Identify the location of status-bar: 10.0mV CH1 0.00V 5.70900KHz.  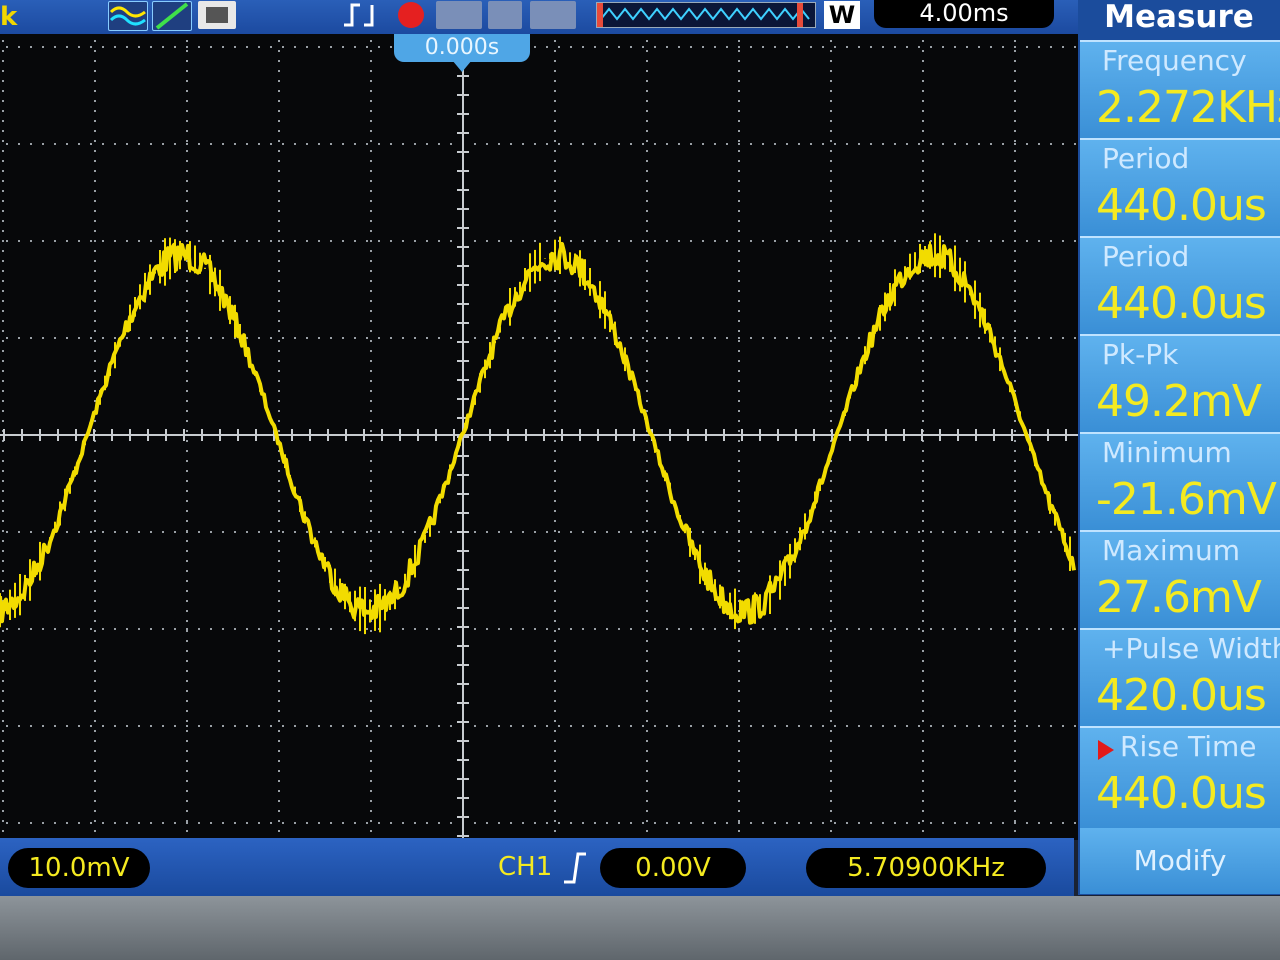
(537, 867).